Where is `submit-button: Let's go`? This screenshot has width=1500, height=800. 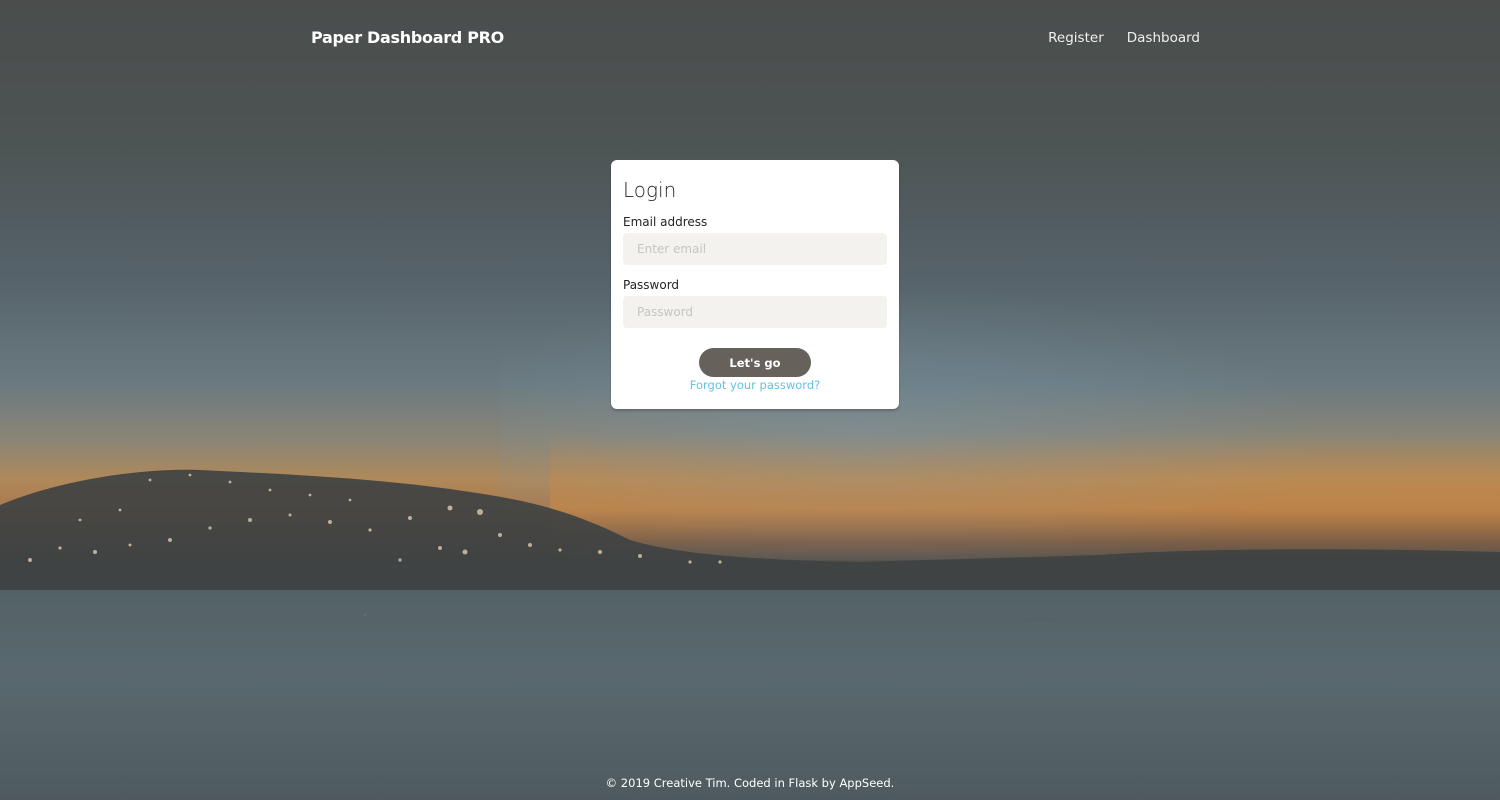
submit-button: Let's go is located at coordinates (755, 362).